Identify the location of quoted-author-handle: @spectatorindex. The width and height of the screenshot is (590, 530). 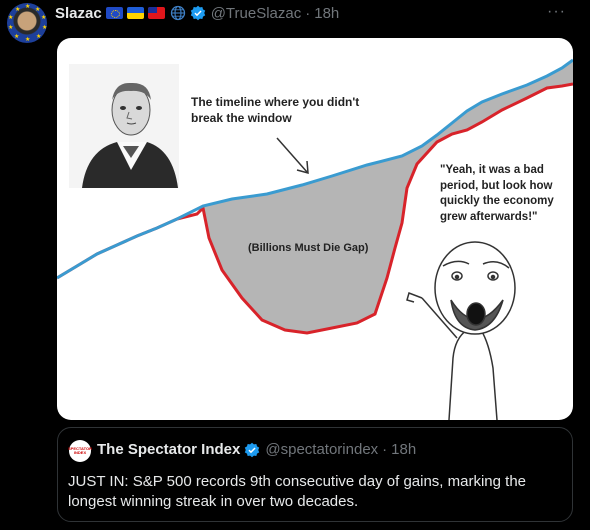
(321, 449).